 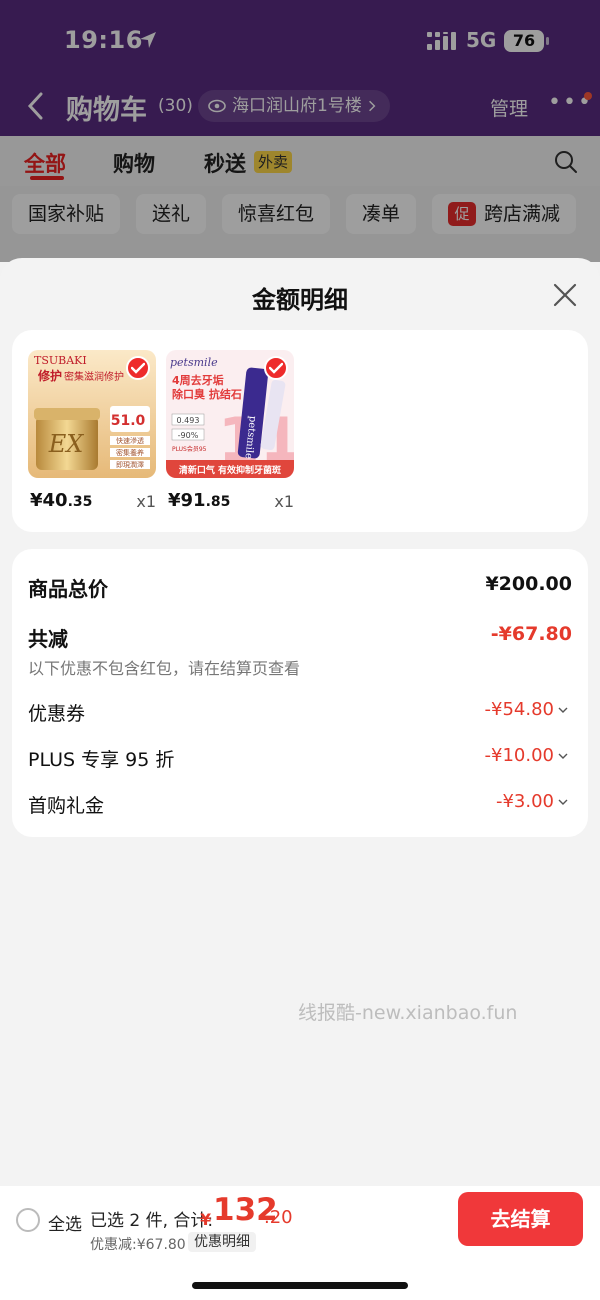 I want to click on product-price: ¥40.35, so click(x=61, y=500).